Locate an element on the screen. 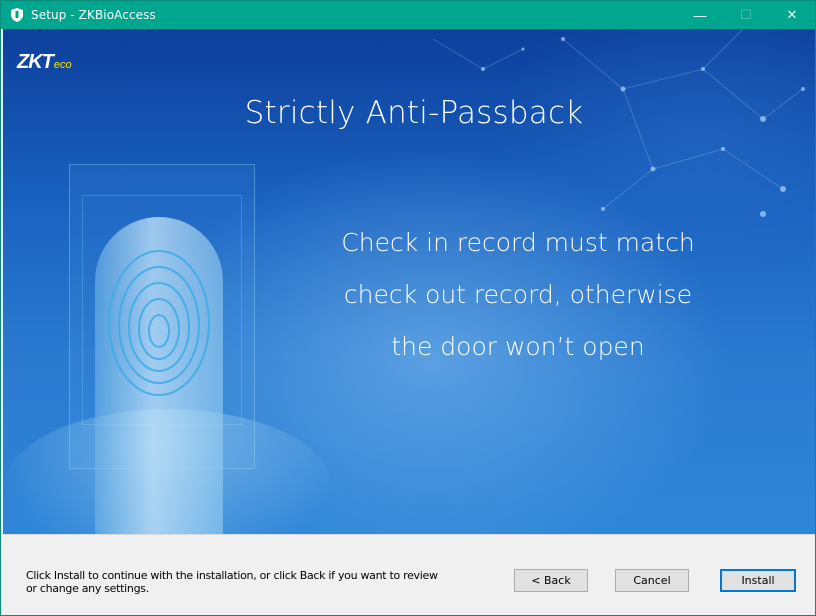 The width and height of the screenshot is (816, 616). back-button: < Back is located at coordinates (551, 580).